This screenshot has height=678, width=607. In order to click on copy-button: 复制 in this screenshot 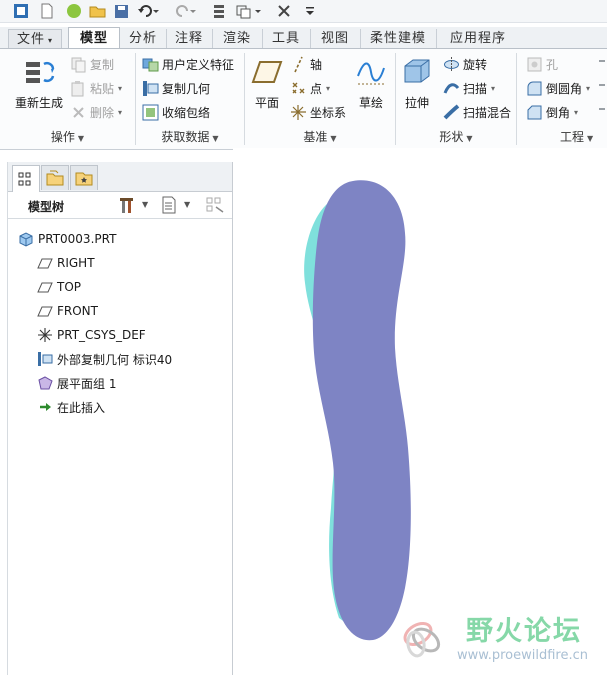, I will do `click(92, 64)`.